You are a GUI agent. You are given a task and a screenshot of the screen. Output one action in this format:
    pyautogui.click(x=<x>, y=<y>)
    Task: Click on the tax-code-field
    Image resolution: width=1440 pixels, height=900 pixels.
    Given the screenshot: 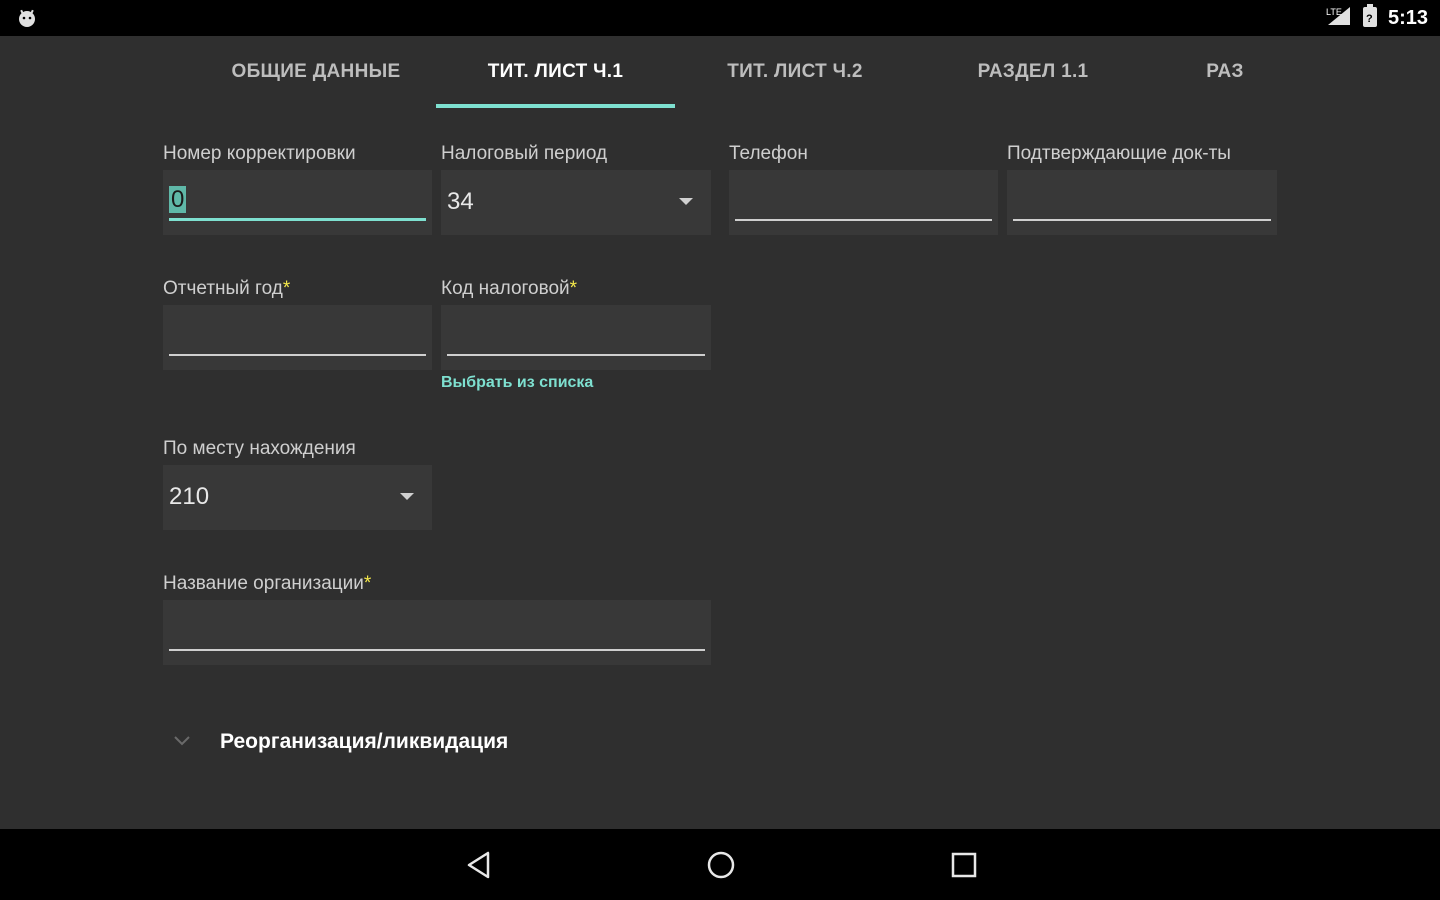 What is the action you would take?
    pyautogui.click(x=576, y=337)
    